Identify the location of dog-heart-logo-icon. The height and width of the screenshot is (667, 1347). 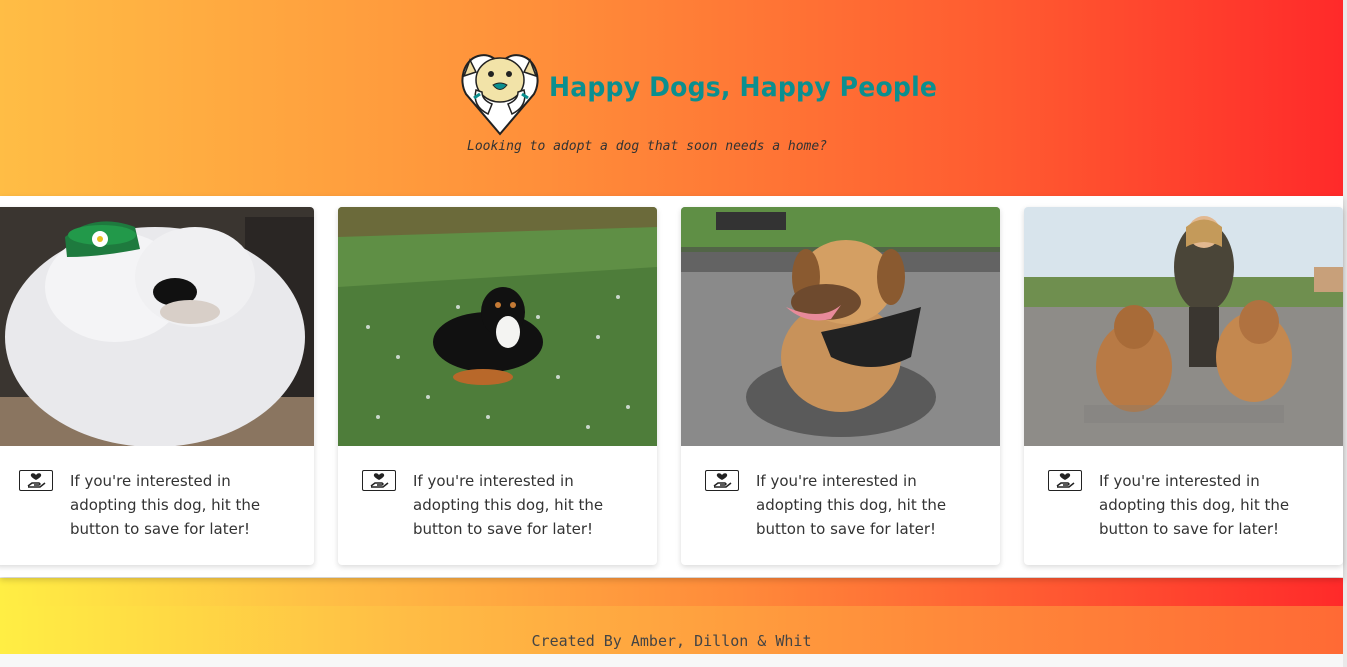
(500, 93).